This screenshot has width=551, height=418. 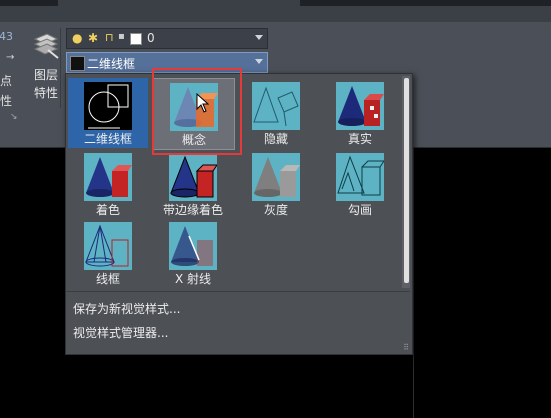 I want to click on tile-wireframe-2d: 二维线框, so click(x=108, y=113).